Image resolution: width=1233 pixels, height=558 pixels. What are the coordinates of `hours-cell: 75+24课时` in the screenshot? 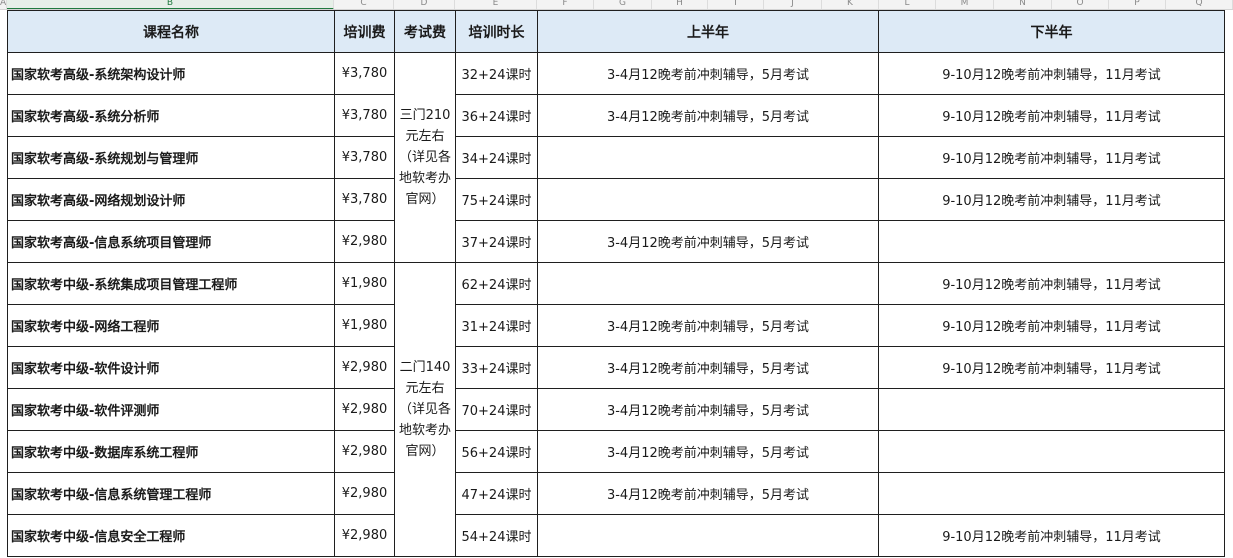 It's located at (496, 199).